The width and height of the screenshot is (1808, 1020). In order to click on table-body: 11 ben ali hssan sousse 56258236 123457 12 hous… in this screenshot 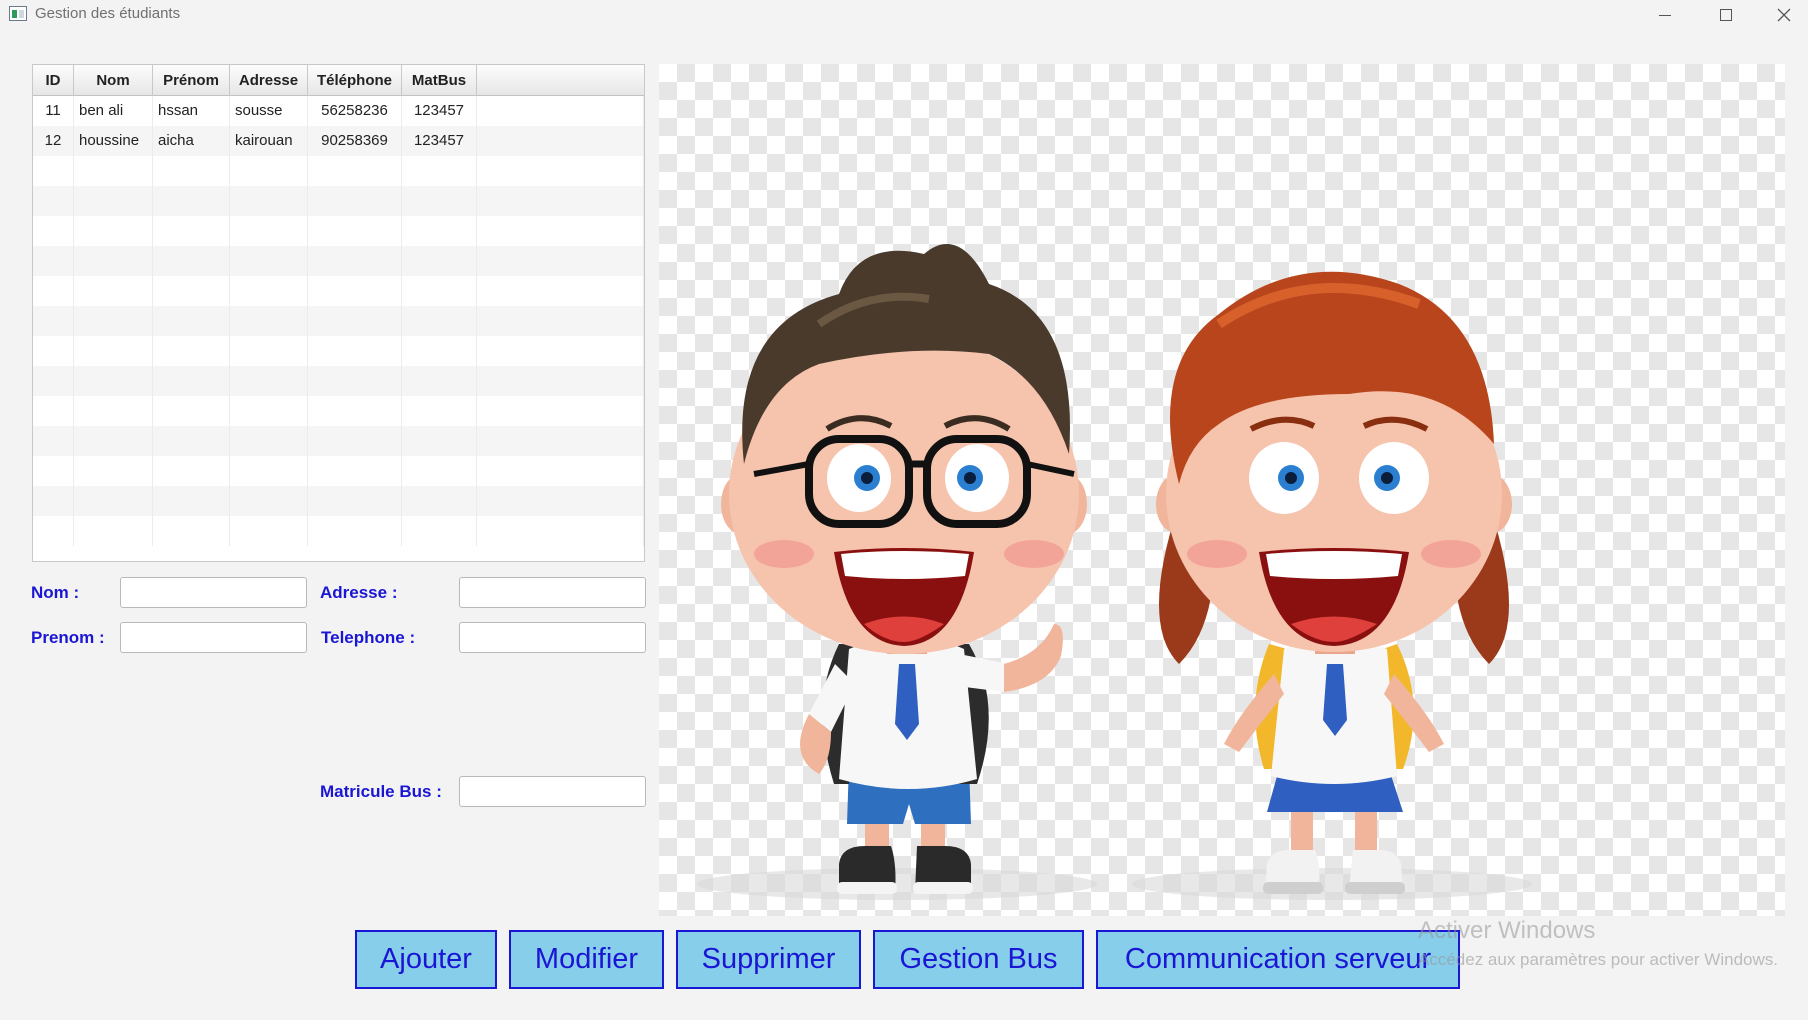, I will do `click(338, 321)`.